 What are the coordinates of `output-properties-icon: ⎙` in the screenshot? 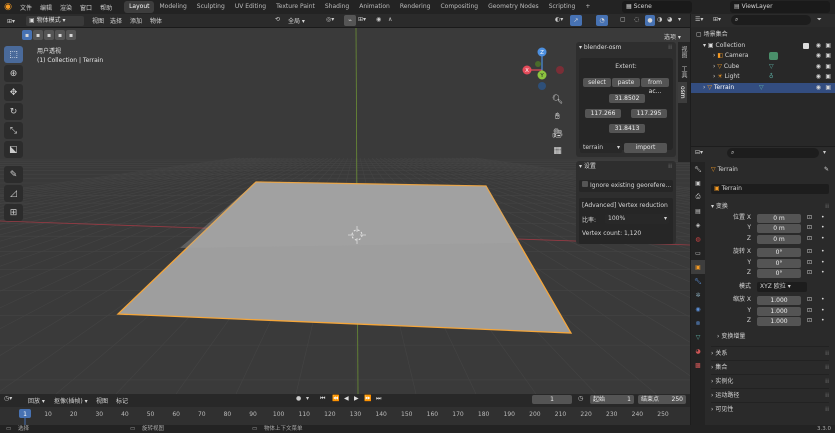 It's located at (698, 197).